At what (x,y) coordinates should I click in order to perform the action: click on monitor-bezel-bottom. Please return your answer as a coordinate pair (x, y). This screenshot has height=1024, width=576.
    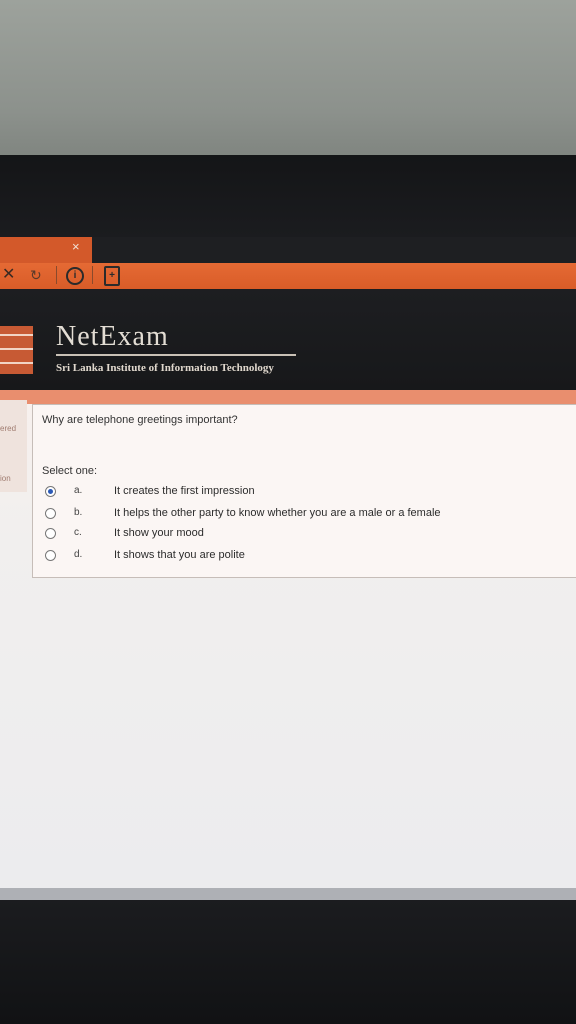
    Looking at the image, I should click on (288, 962).